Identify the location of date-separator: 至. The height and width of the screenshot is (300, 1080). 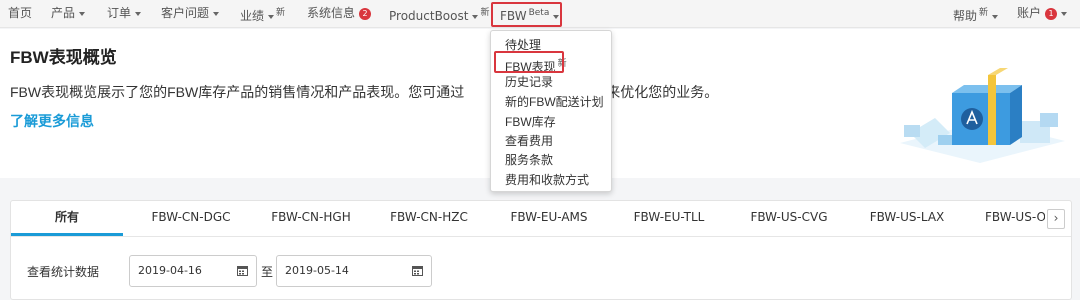
(267, 272).